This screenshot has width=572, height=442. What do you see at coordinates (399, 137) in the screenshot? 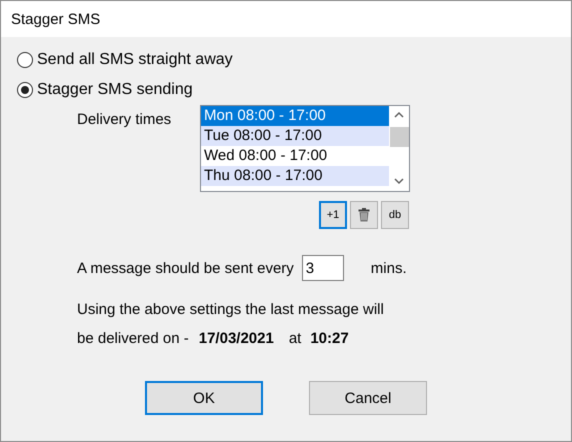
I see `scrollbar-thumb` at bounding box center [399, 137].